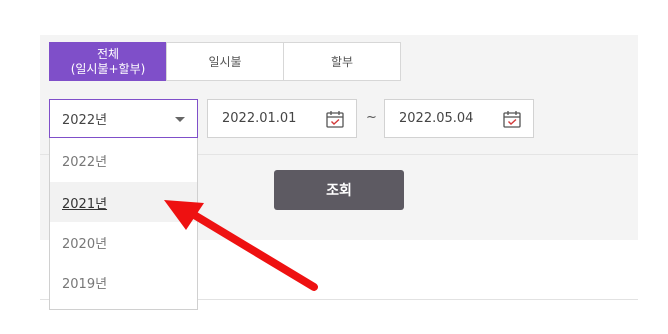 This screenshot has width=668, height=334. What do you see at coordinates (436, 118) in the screenshot?
I see `date-to-value: 2022.05.04` at bounding box center [436, 118].